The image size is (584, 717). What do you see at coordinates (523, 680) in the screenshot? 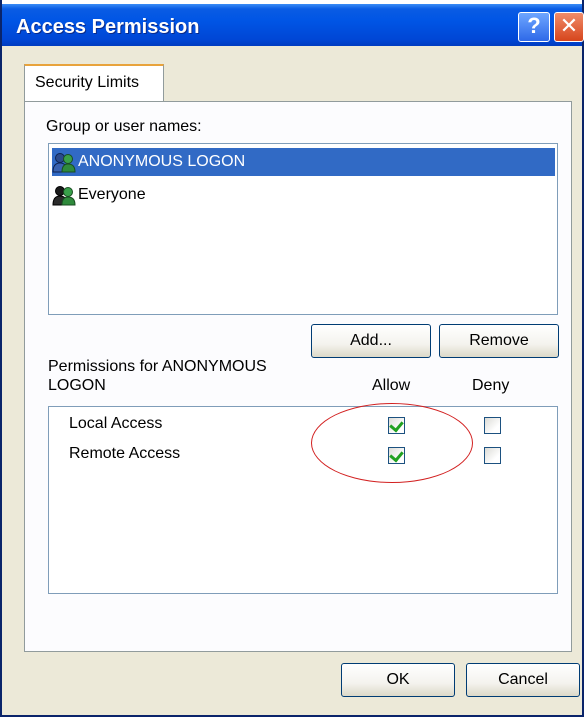
I see `cancel-button: Cancel` at bounding box center [523, 680].